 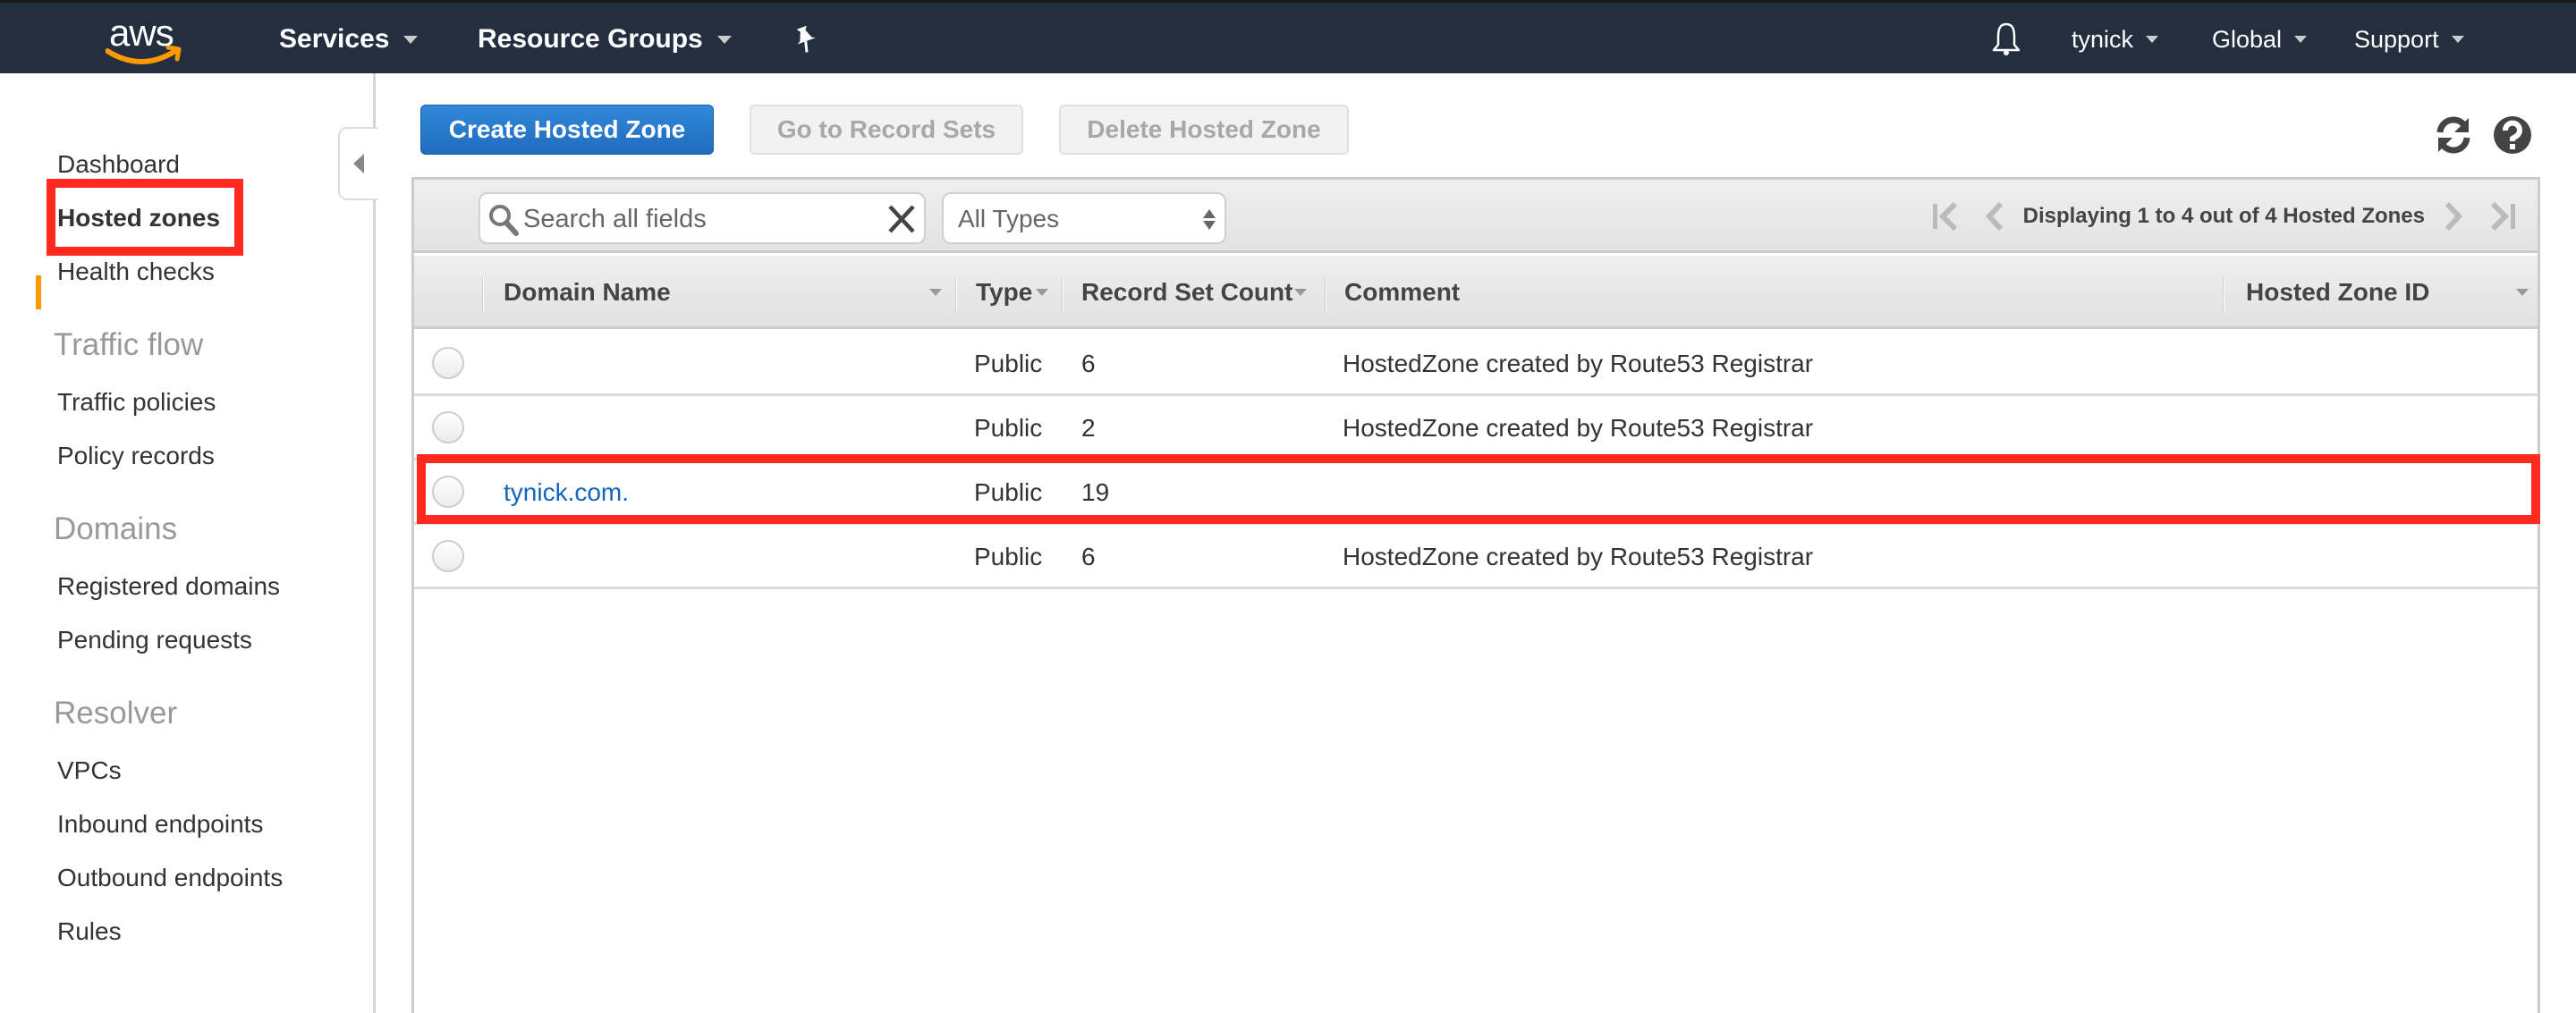 I want to click on pin-icon, so click(x=806, y=39).